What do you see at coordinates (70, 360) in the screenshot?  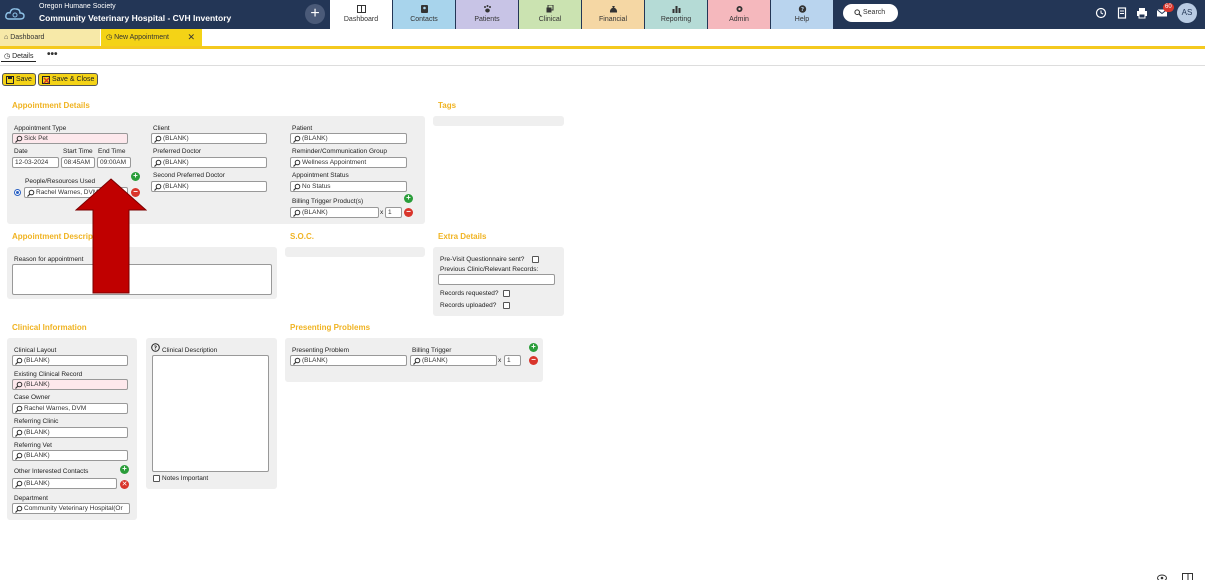 I see `clinical-layout-input: (BLANK)` at bounding box center [70, 360].